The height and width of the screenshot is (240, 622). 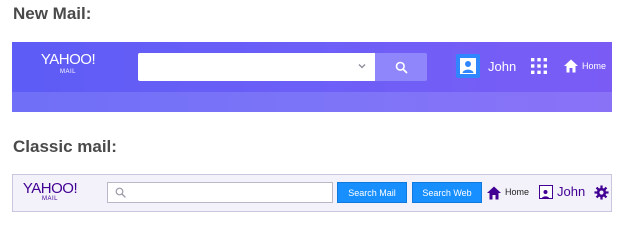 I want to click on new-mail-heading: New Mail:, so click(x=52, y=13).